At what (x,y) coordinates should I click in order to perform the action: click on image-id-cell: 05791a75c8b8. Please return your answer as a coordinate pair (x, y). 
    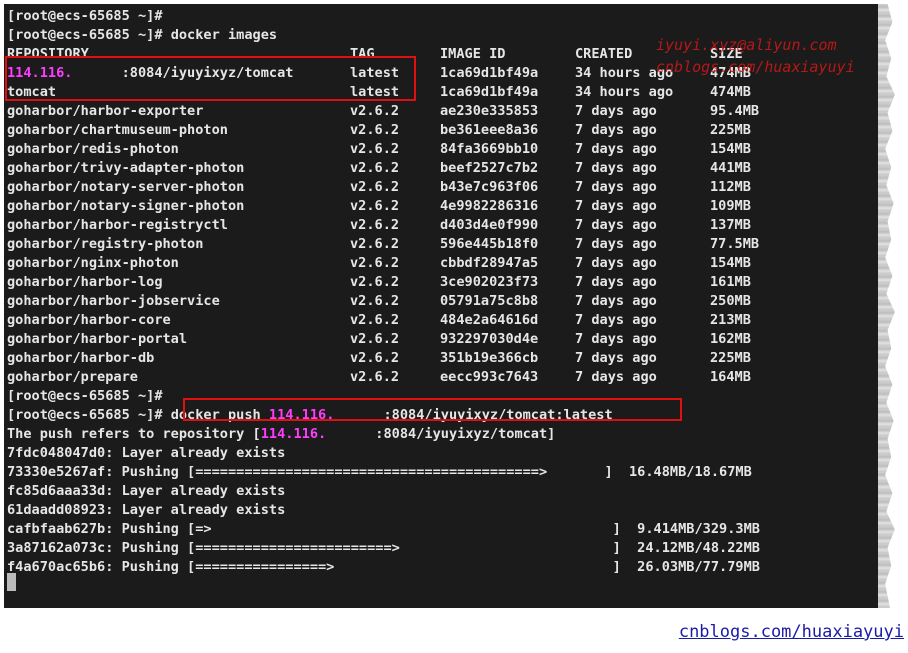
    Looking at the image, I should click on (489, 301).